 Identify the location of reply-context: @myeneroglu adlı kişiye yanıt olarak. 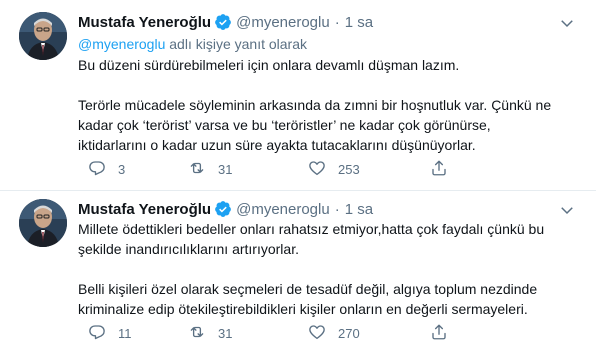
(192, 44).